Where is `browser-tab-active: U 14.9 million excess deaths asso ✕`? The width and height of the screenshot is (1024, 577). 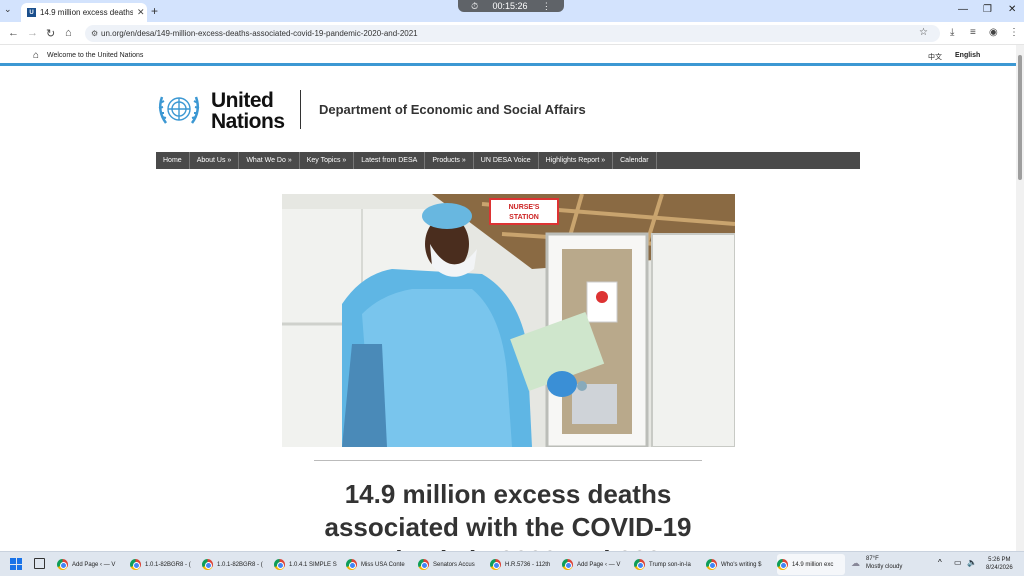 browser-tab-active: U 14.9 million excess deaths asso ✕ is located at coordinates (84, 12).